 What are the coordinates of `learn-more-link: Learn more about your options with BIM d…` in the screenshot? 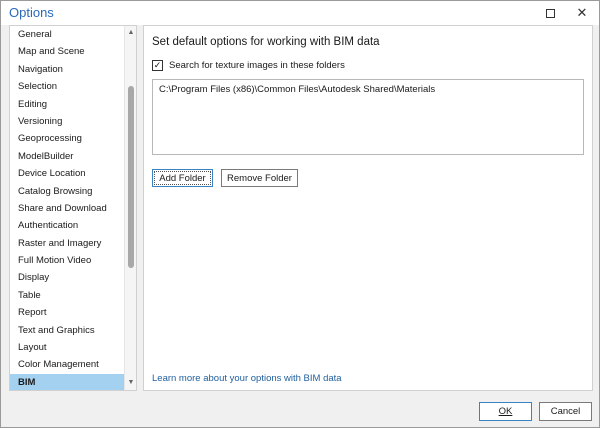 It's located at (247, 378).